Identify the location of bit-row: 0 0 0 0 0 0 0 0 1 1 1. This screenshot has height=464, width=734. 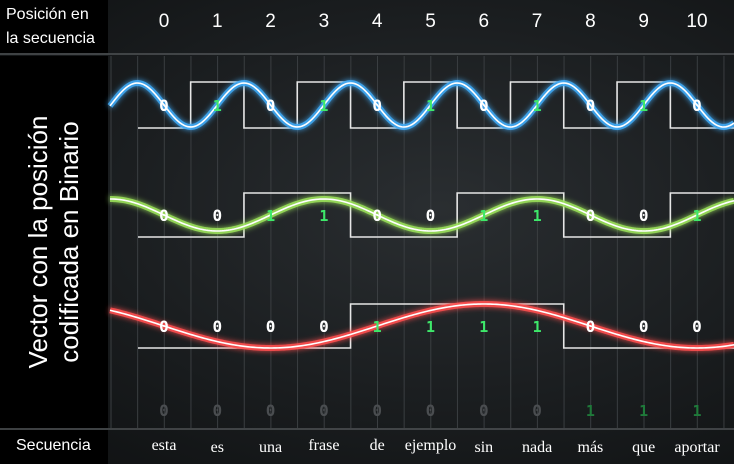
(430, 410).